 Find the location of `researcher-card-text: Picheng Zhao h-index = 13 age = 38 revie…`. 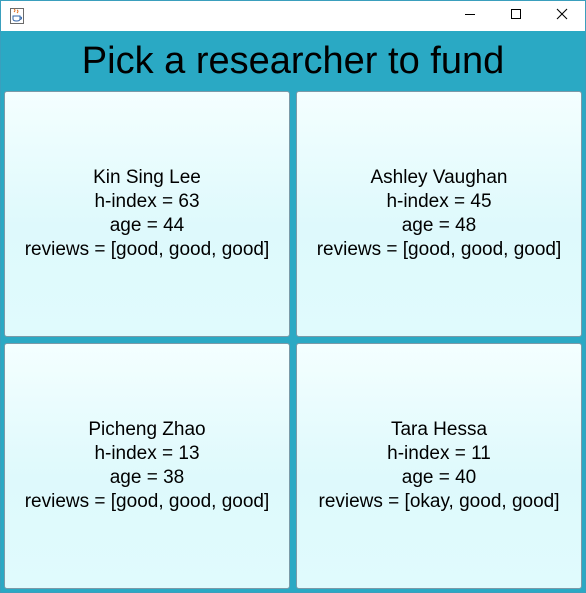

researcher-card-text: Picheng Zhao h-index = 13 age = 38 revie… is located at coordinates (147, 466).